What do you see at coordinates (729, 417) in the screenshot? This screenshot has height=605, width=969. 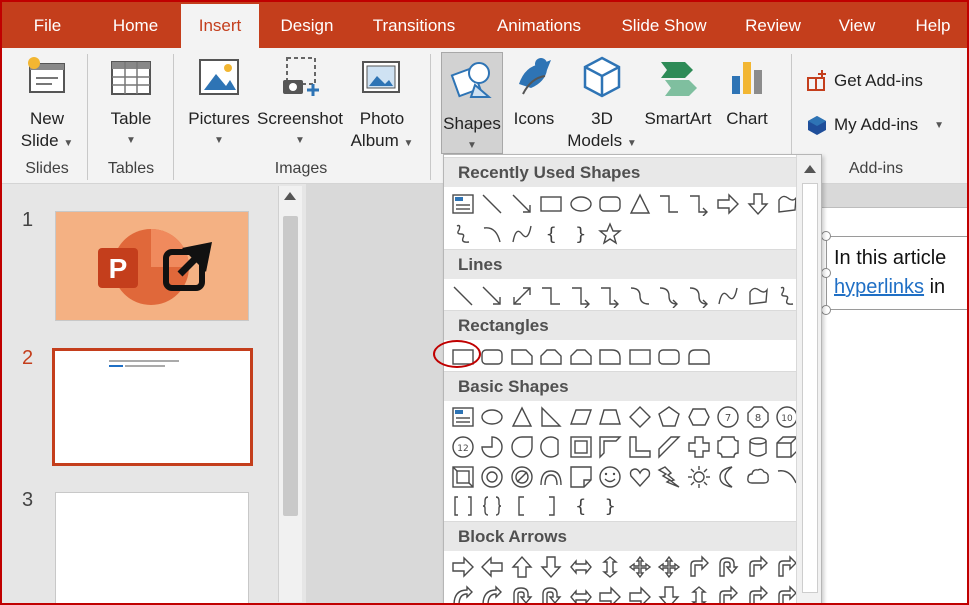 I see `shape-heptagon-icon: 7` at bounding box center [729, 417].